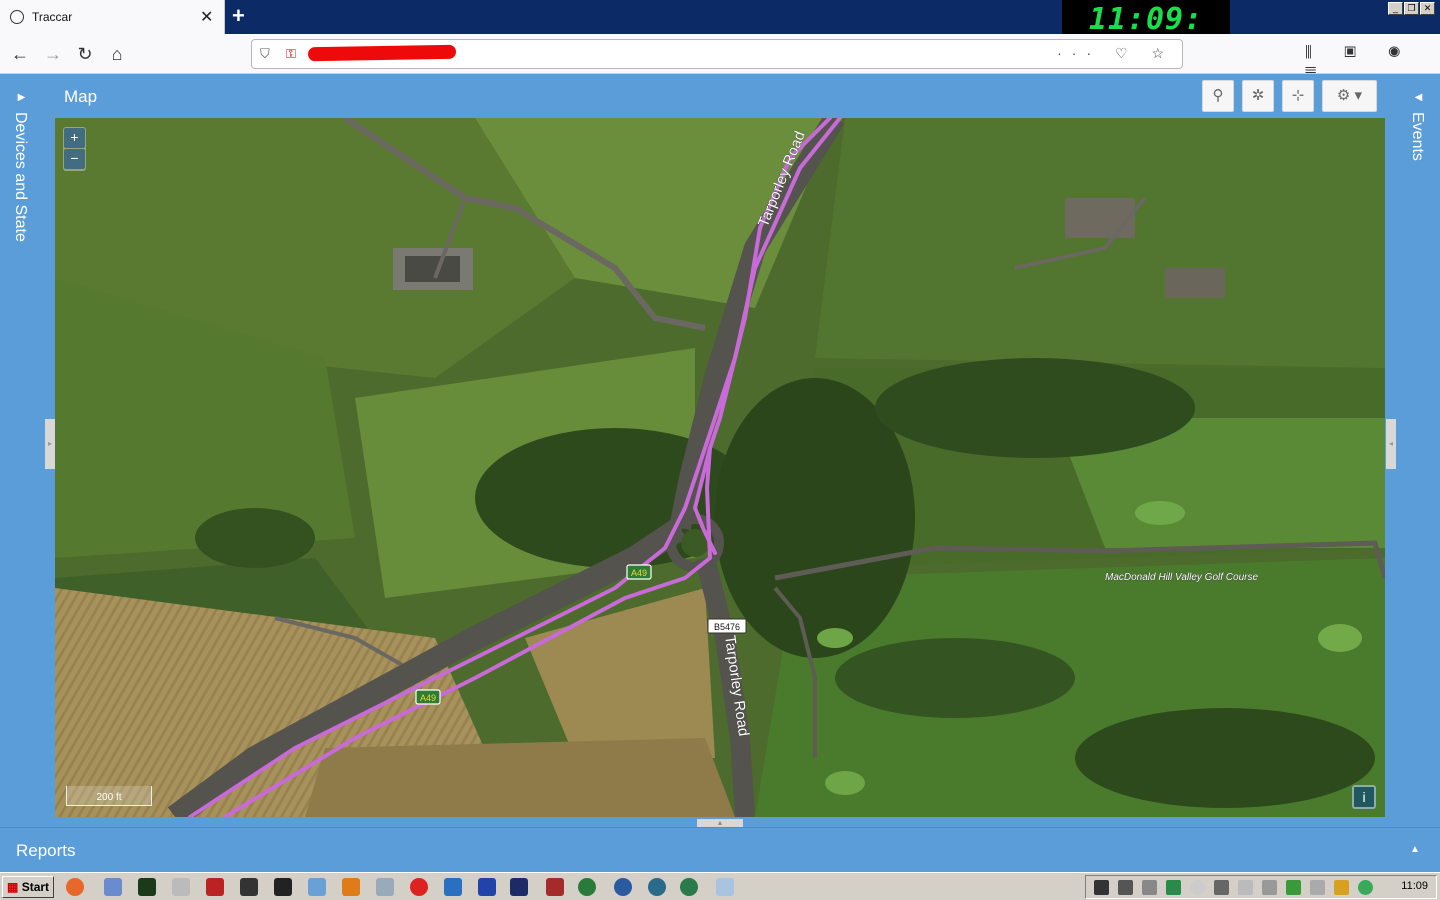 This screenshot has width=1440, height=900. I want to click on a49-shield-1: A49, so click(639, 572).